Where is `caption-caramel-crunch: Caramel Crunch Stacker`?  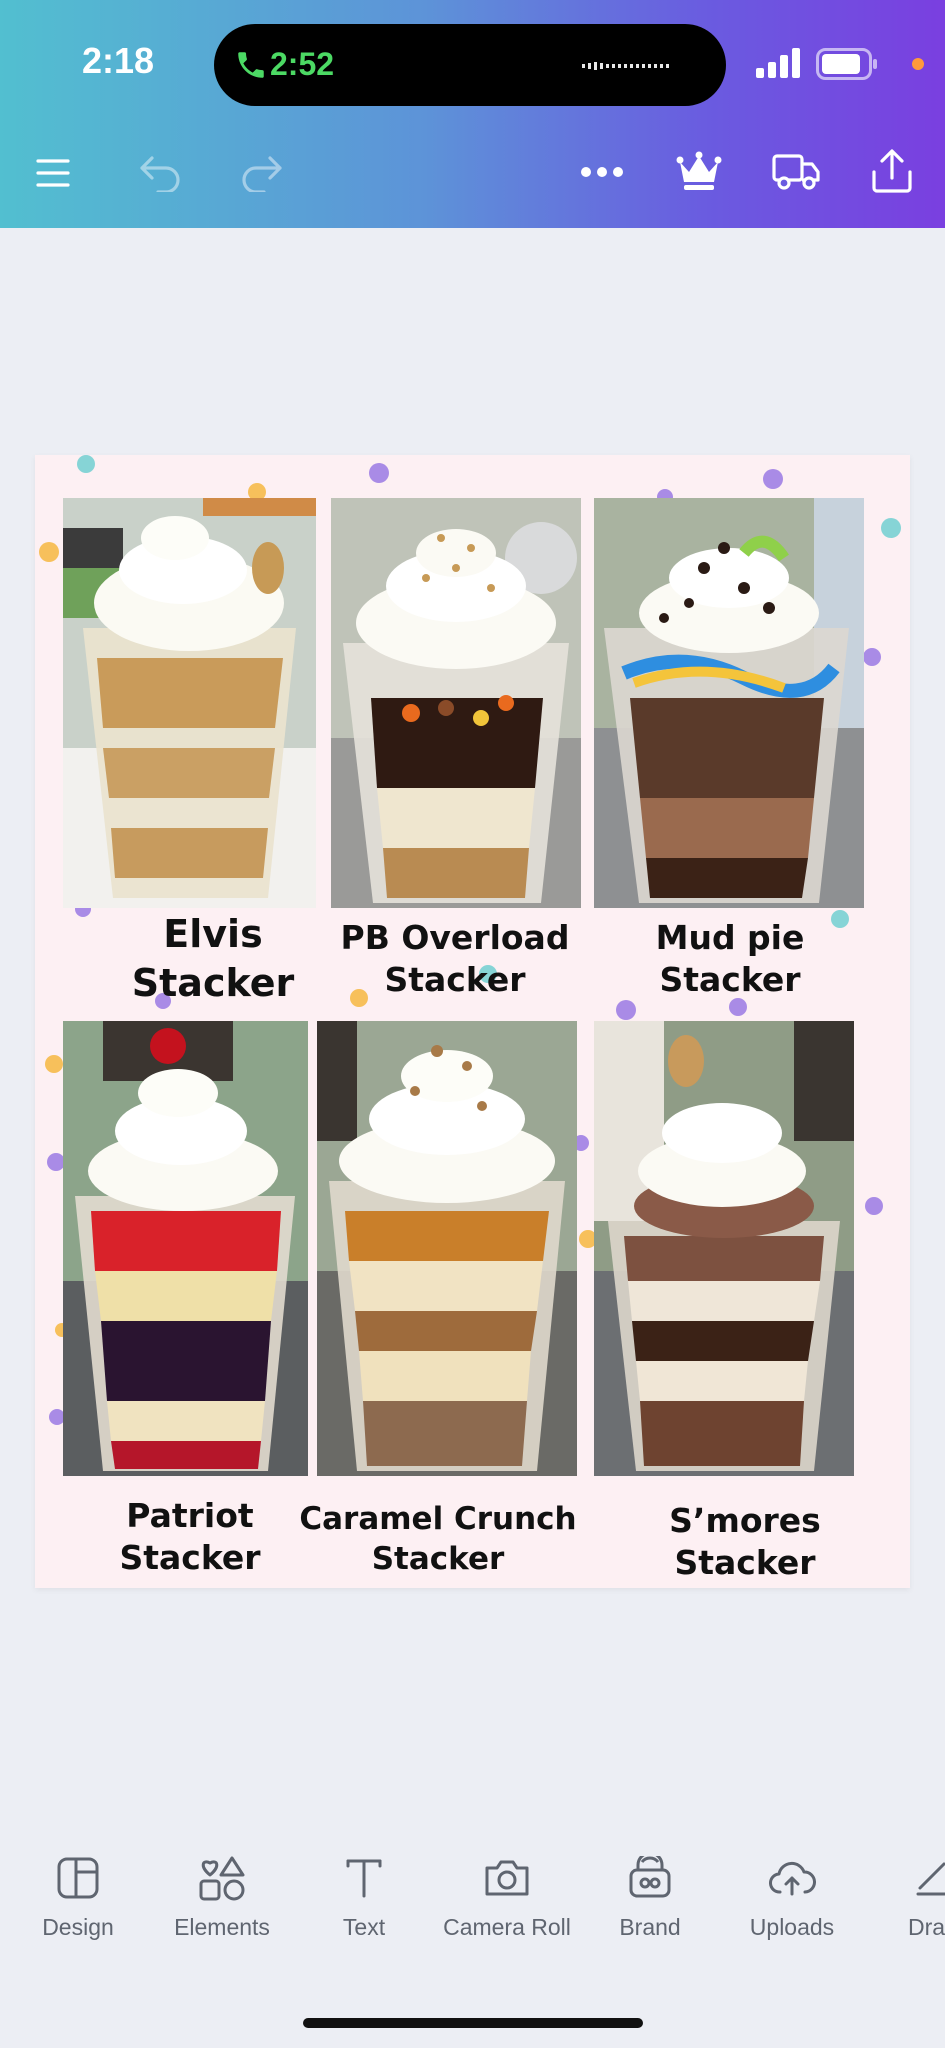 caption-caramel-crunch: Caramel Crunch Stacker is located at coordinates (438, 1539).